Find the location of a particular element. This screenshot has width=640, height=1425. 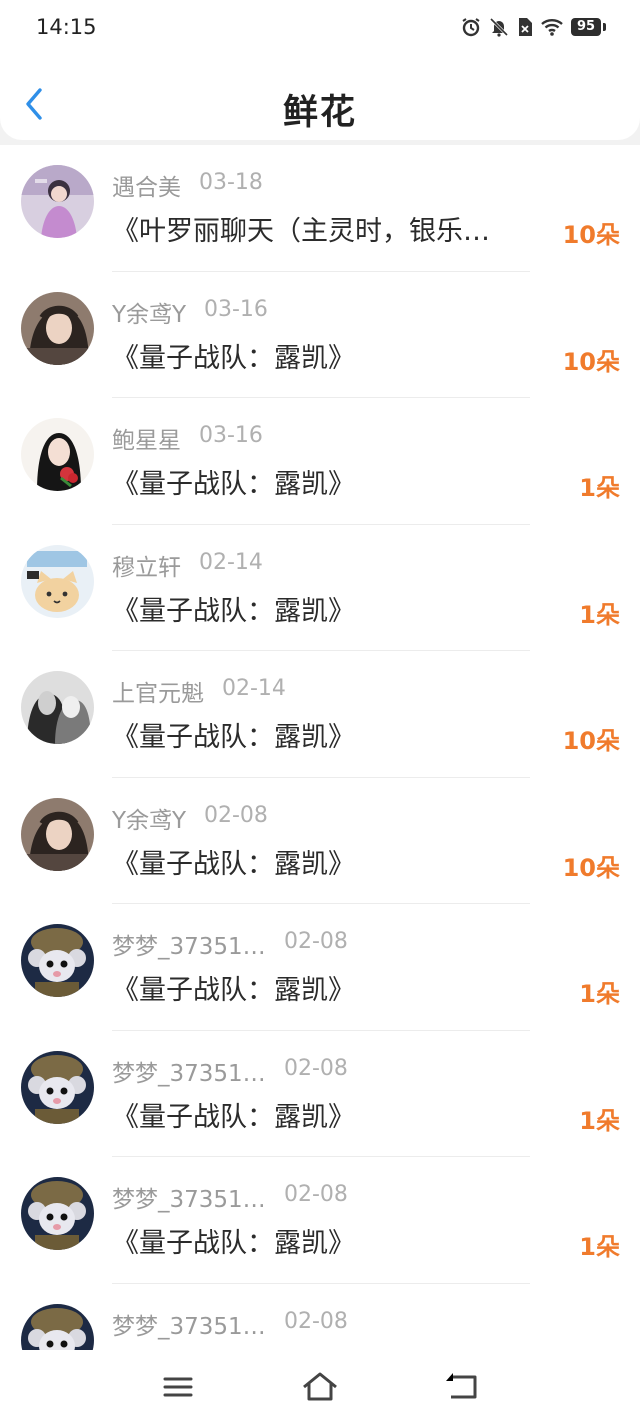

home-icon is located at coordinates (320, 1386).